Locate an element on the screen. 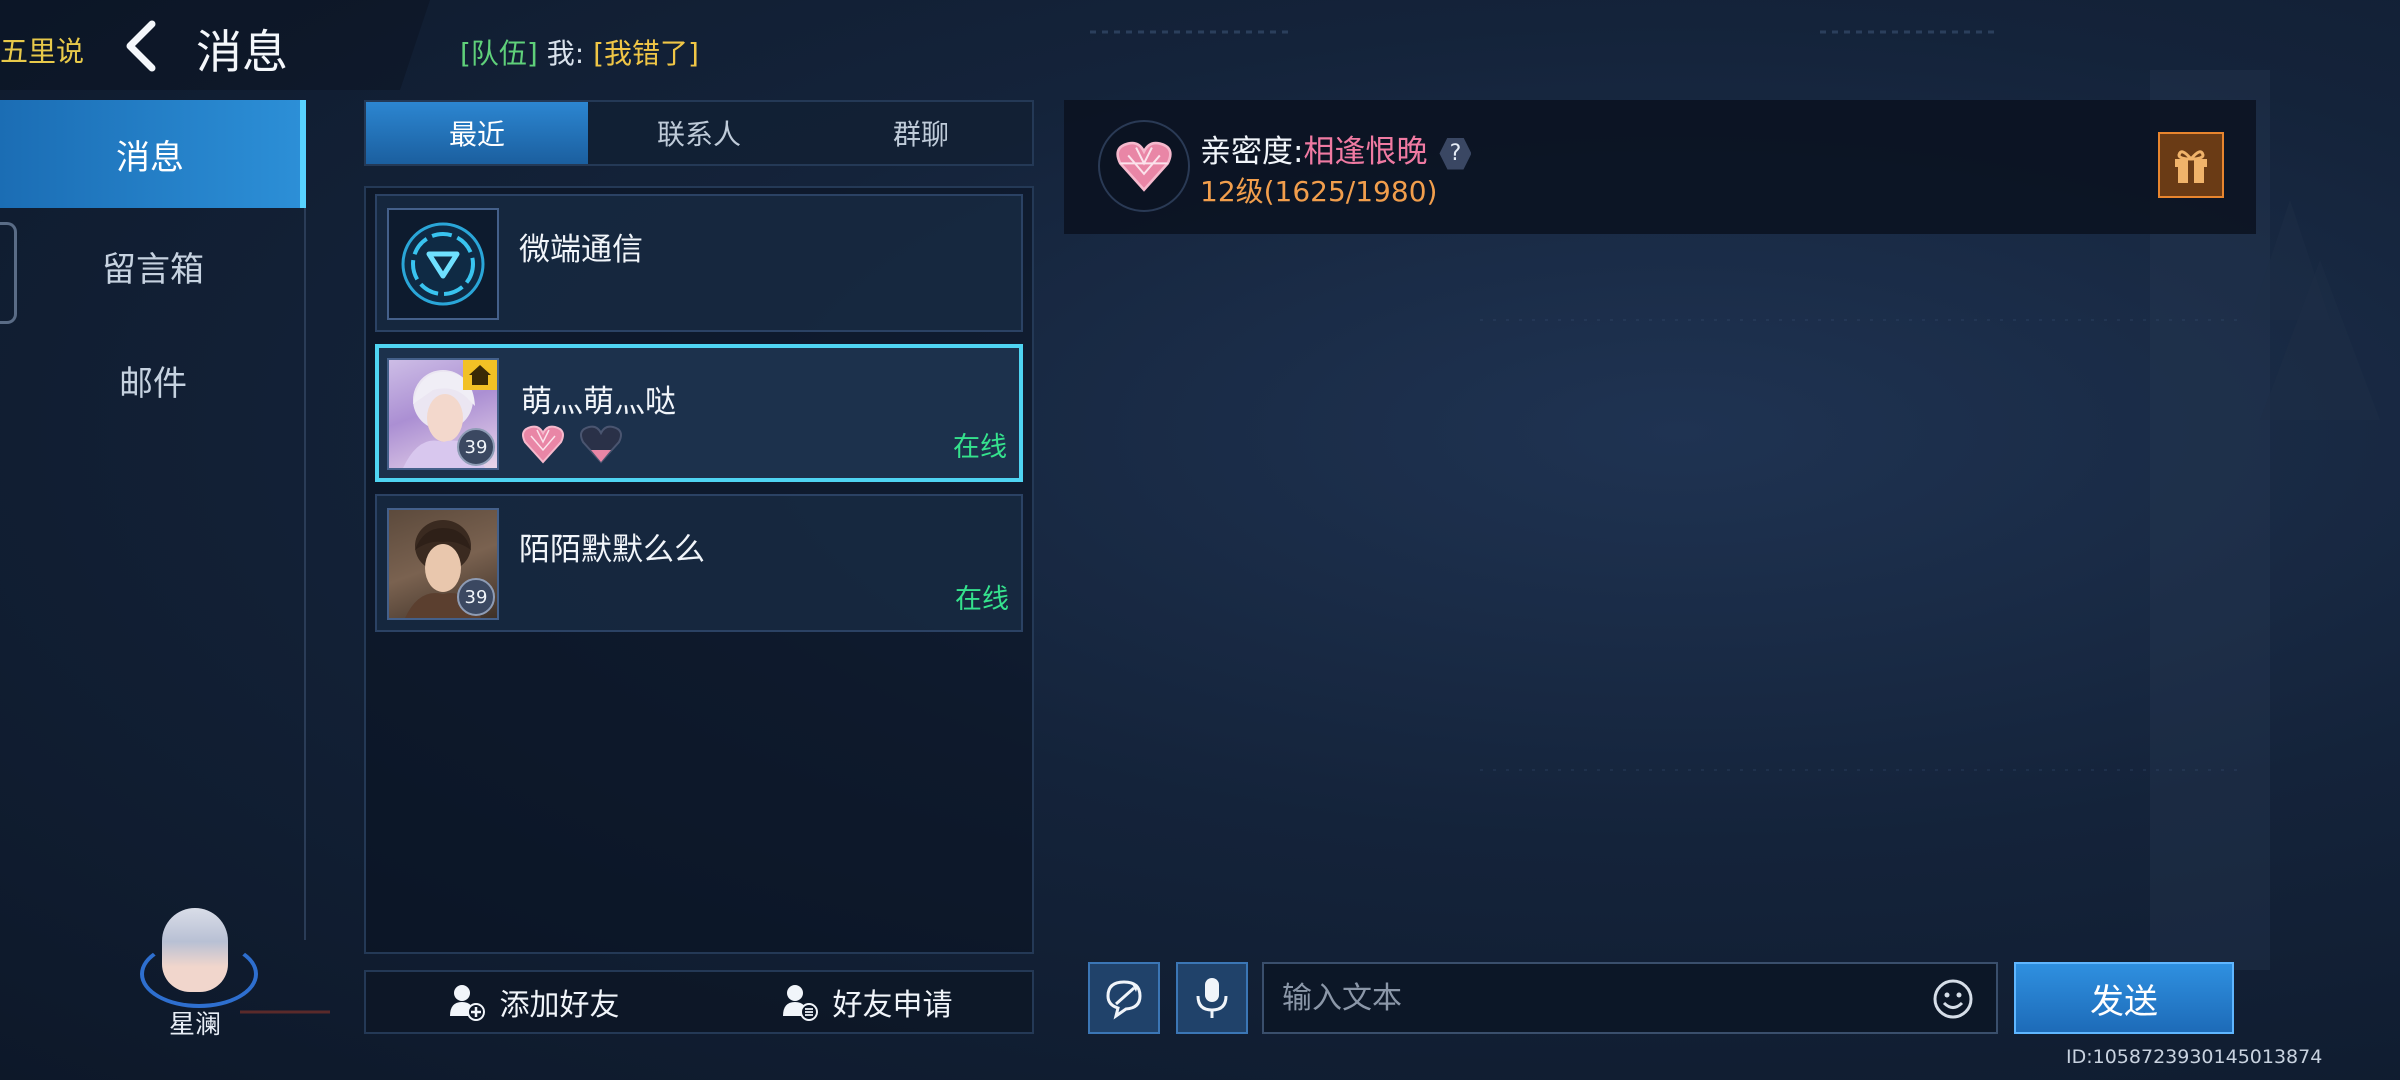  tab-recent: 最近 is located at coordinates (477, 133).